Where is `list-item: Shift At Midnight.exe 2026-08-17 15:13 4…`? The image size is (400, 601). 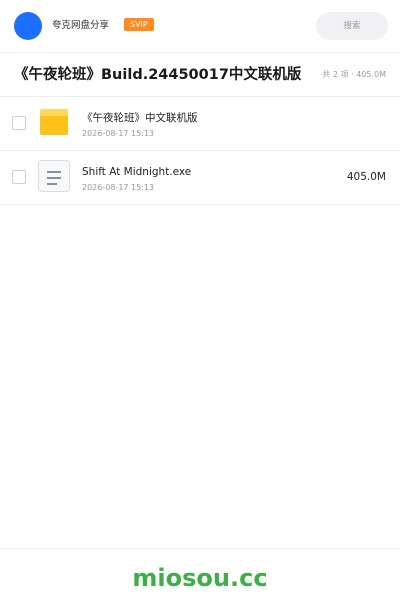 list-item: Shift At Midnight.exe 2026-08-17 15:13 4… is located at coordinates (200, 178).